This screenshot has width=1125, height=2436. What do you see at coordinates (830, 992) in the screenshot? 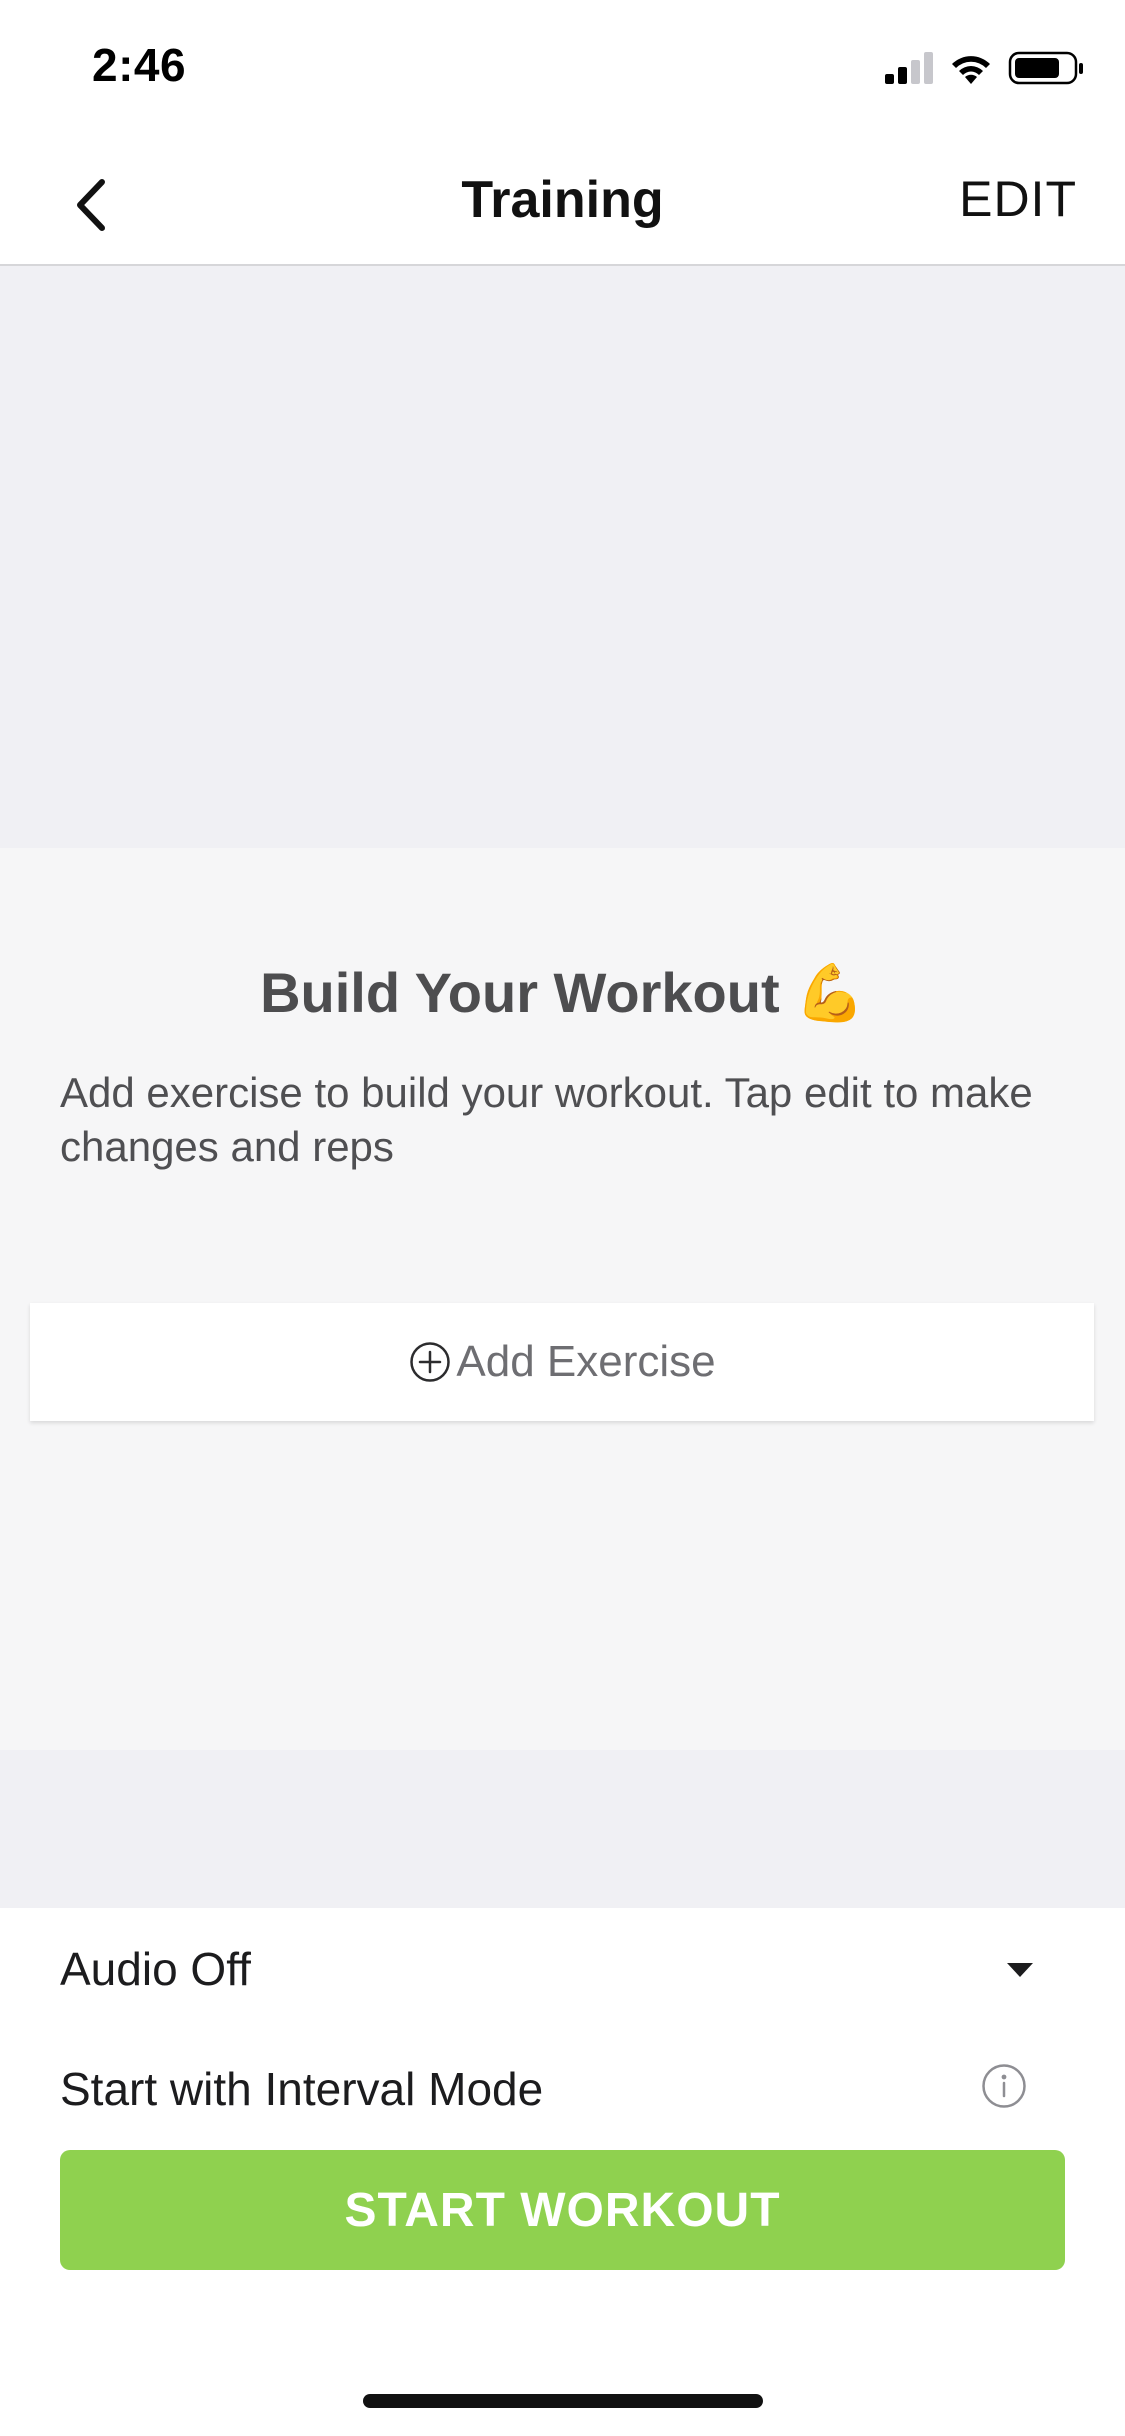
I see `flexed-biceps-icon: 💪` at bounding box center [830, 992].